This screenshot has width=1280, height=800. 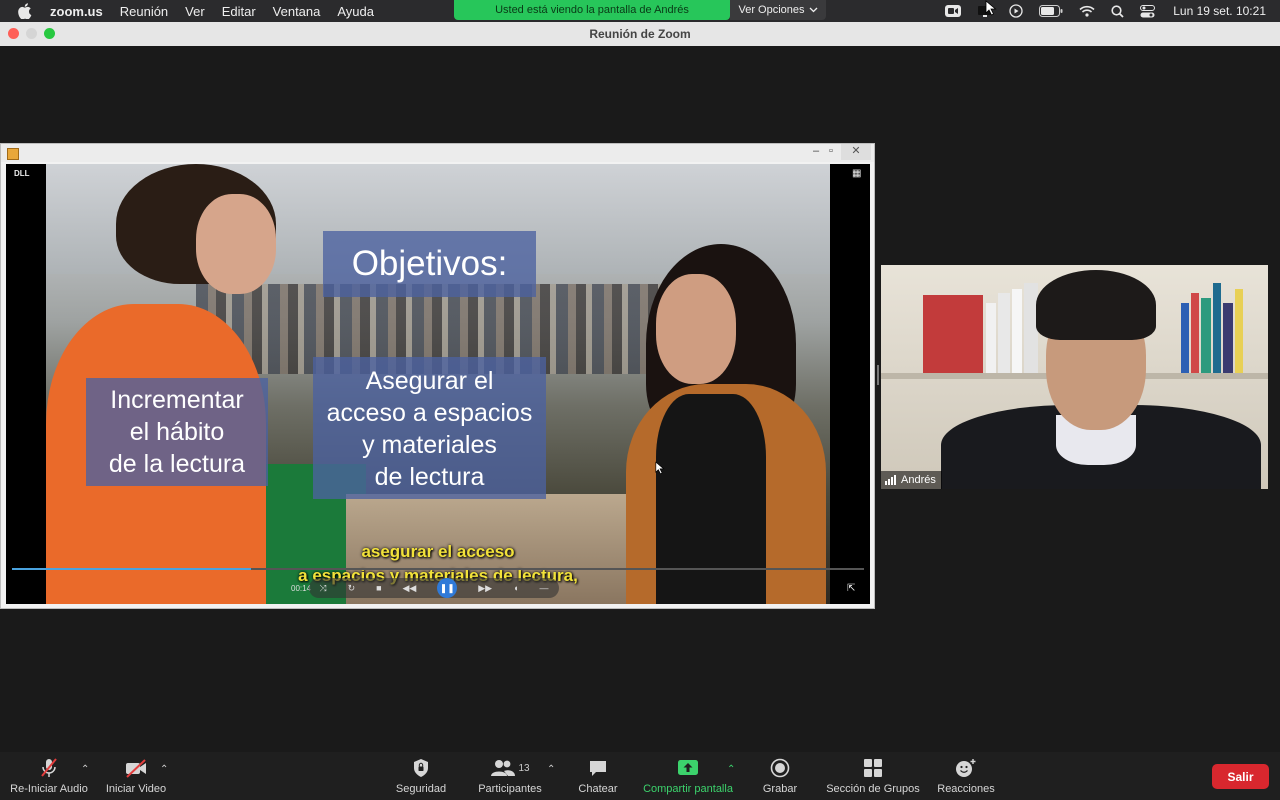 I want to click on participants-button-label: Participantes, so click(x=510, y=789).